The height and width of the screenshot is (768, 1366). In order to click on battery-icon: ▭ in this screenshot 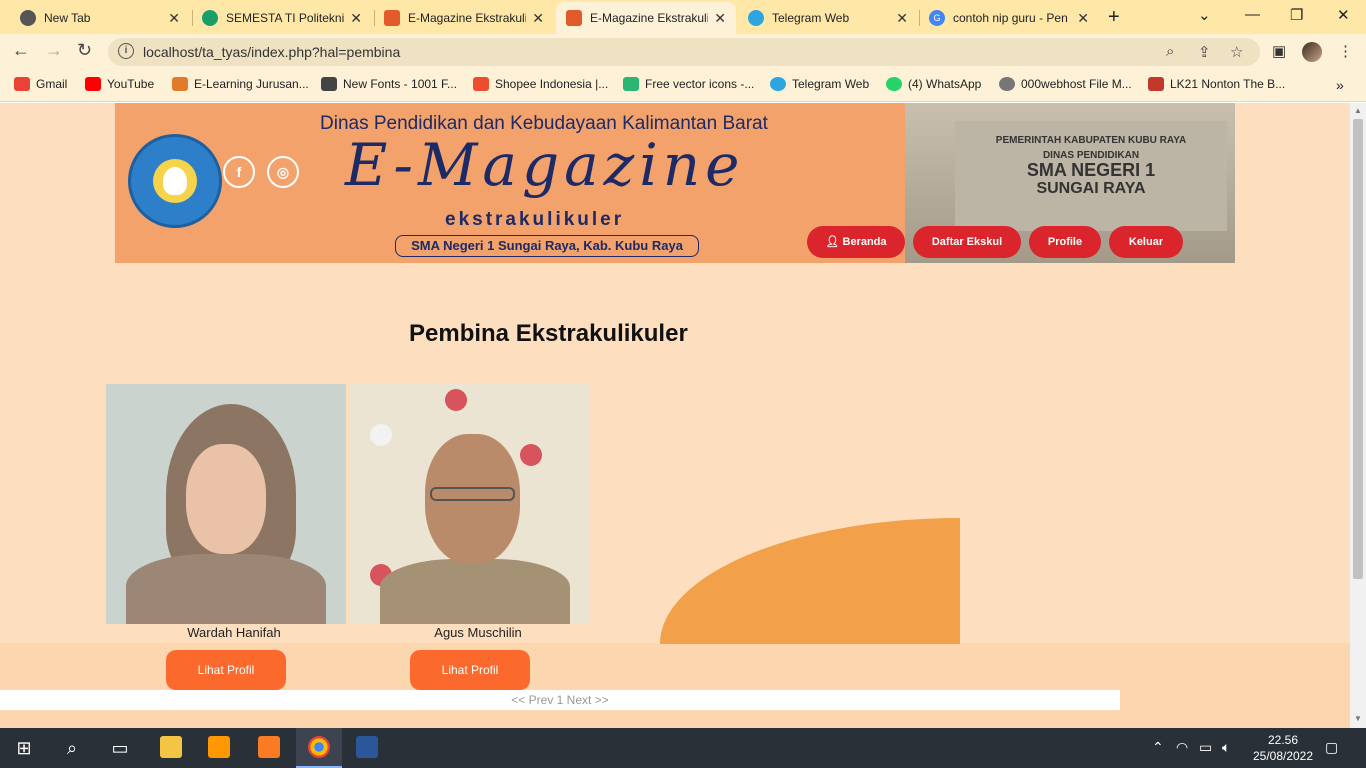, I will do `click(1205, 747)`.